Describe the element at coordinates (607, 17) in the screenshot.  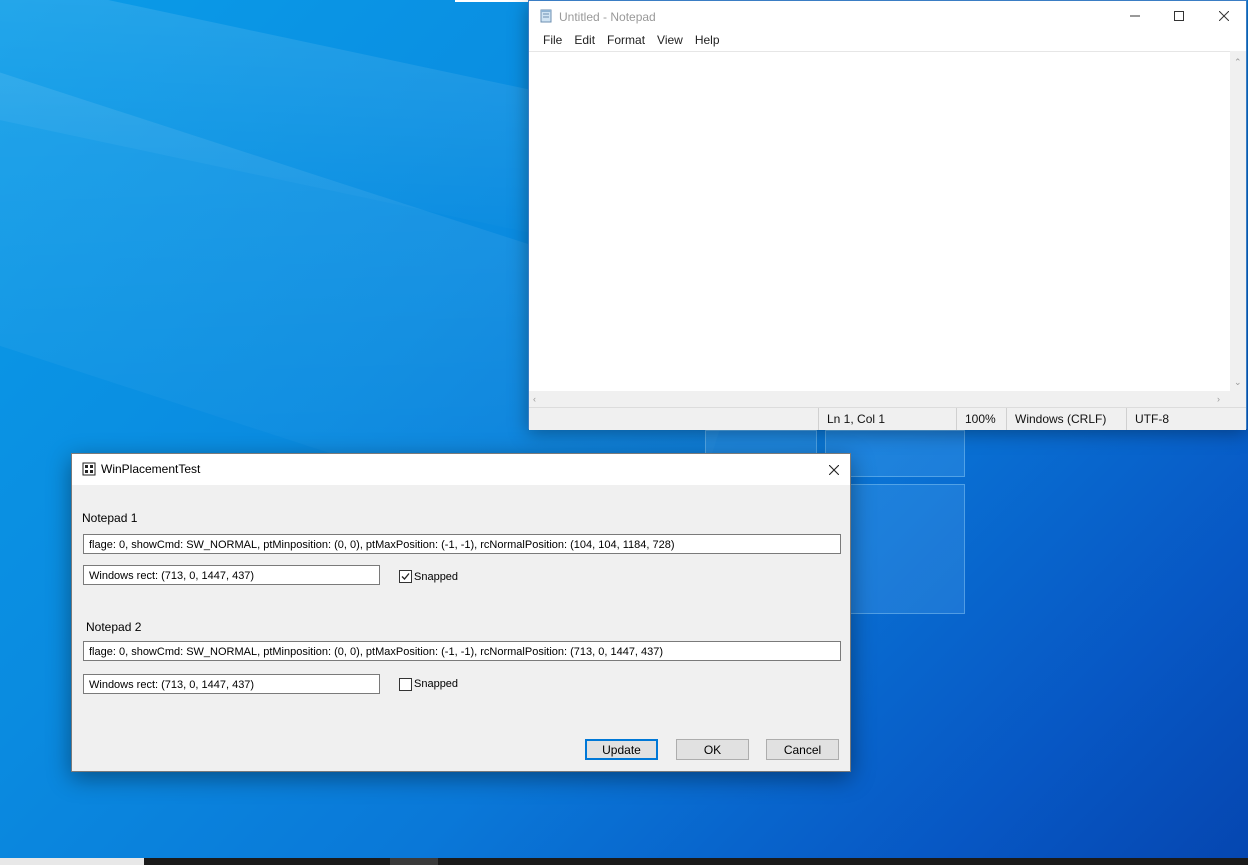
I see `window-title: Untitled - Notepad` at that location.